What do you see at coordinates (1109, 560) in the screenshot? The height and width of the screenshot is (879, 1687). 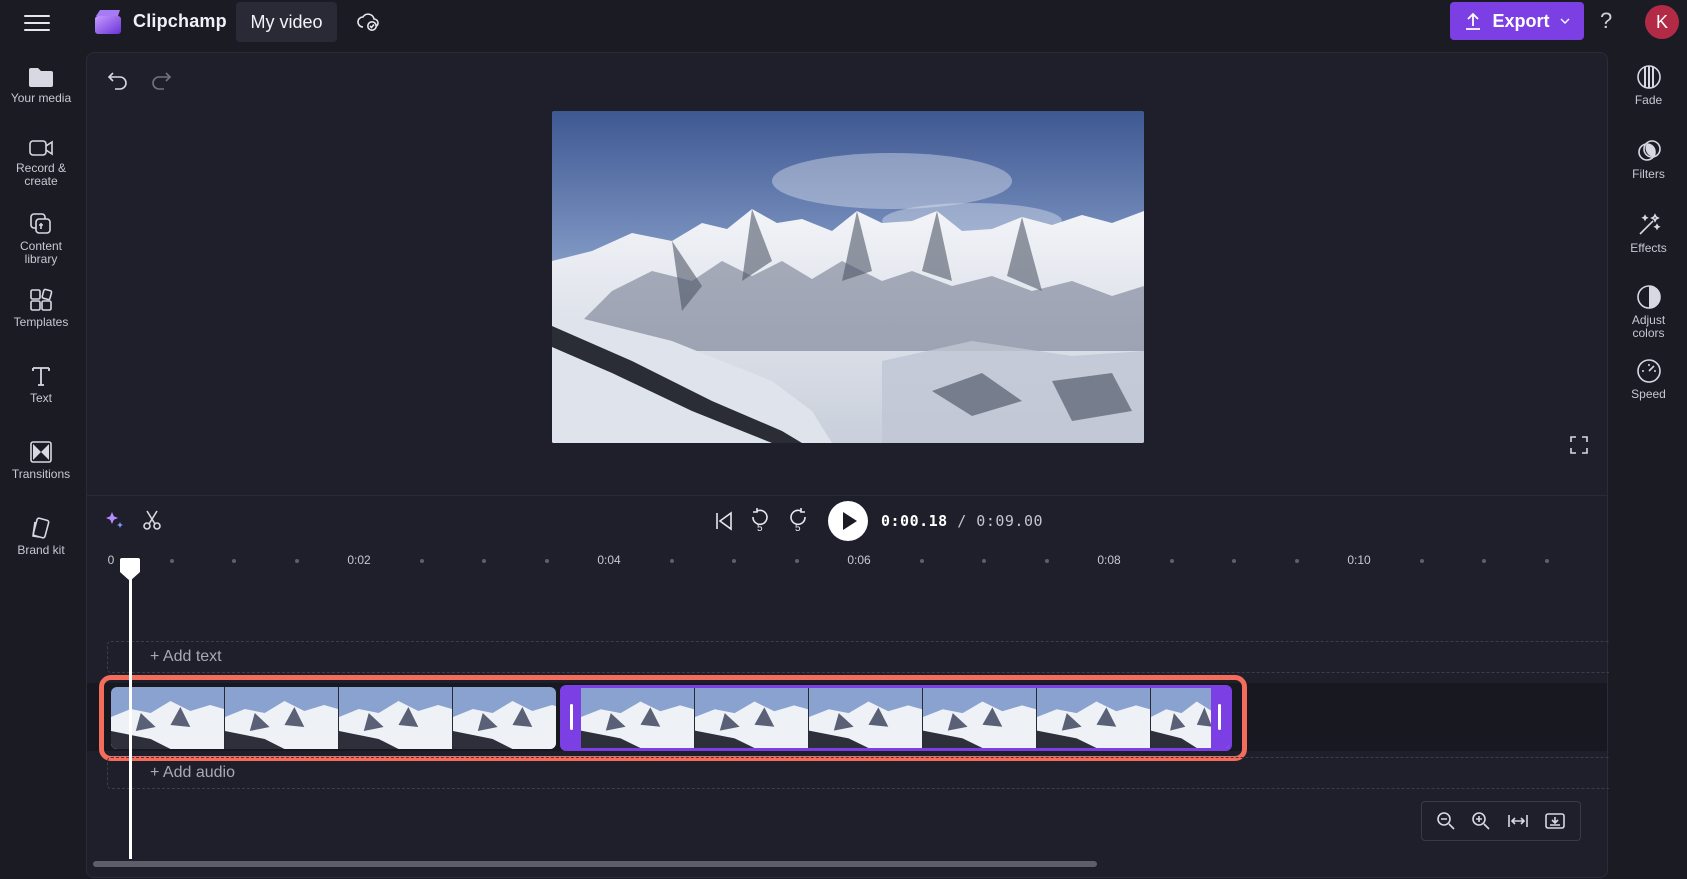 I see `ruler-label: 0:08` at bounding box center [1109, 560].